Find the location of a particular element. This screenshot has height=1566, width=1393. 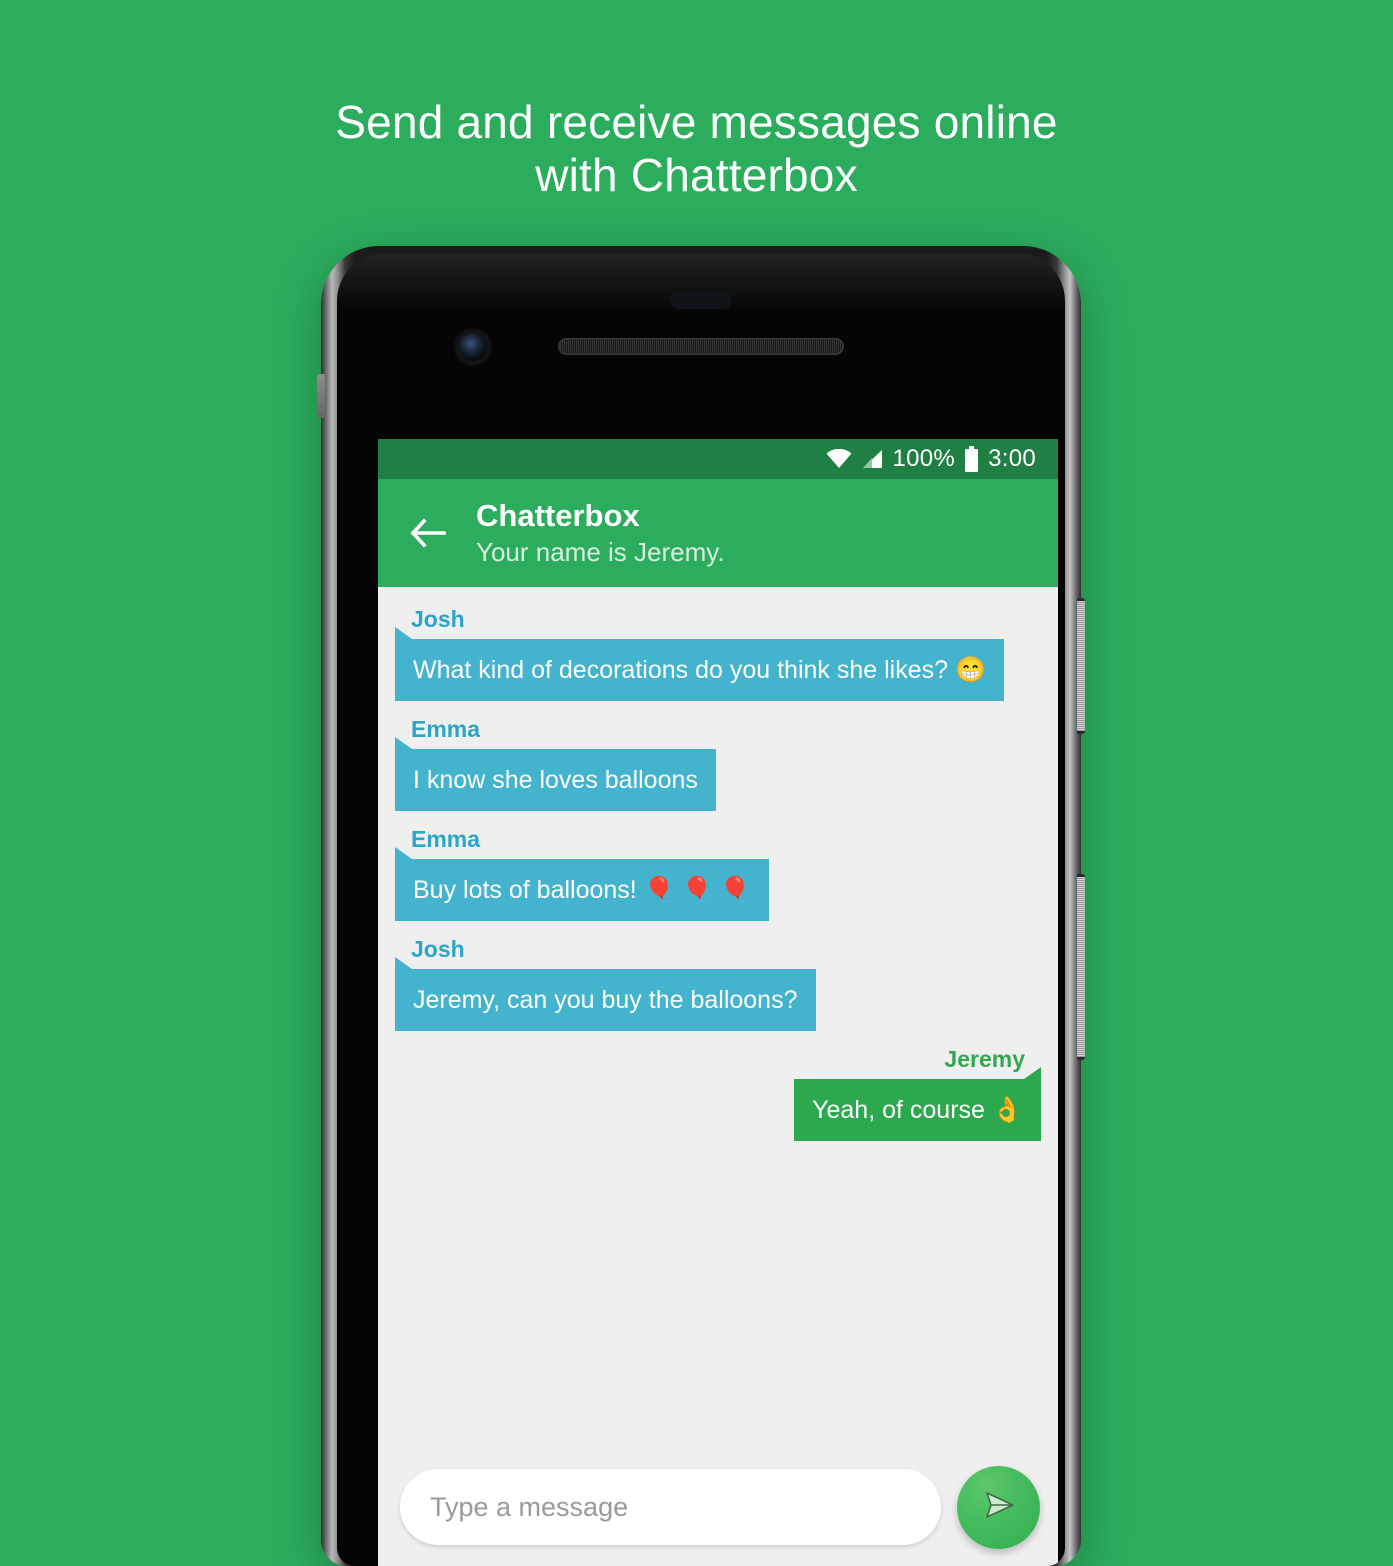

send-button is located at coordinates (998, 1507).